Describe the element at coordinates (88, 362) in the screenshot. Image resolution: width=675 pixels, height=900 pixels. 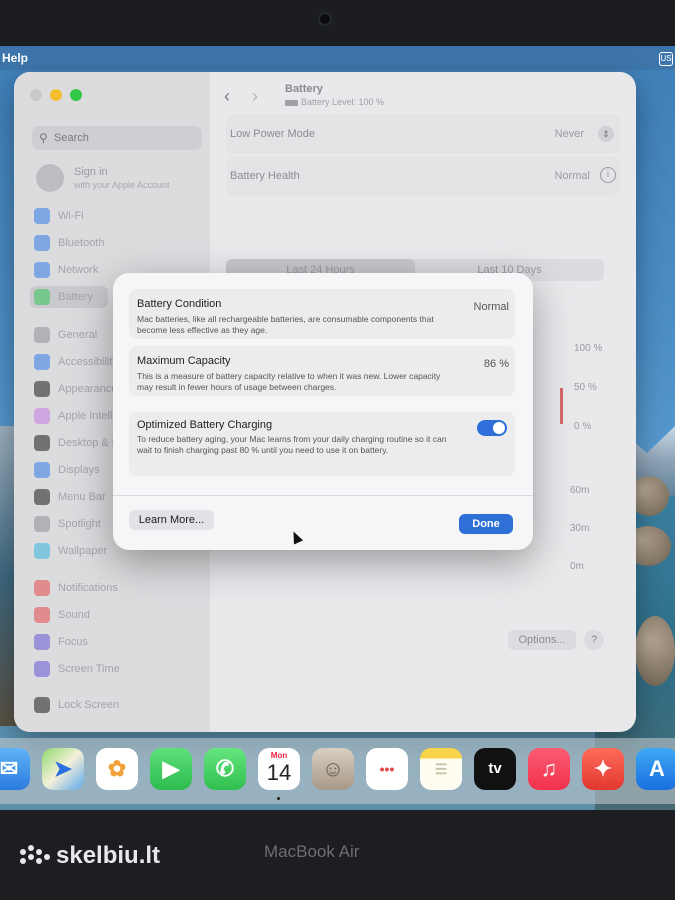
I see `sidebar-item-label: Accessibility` at that location.